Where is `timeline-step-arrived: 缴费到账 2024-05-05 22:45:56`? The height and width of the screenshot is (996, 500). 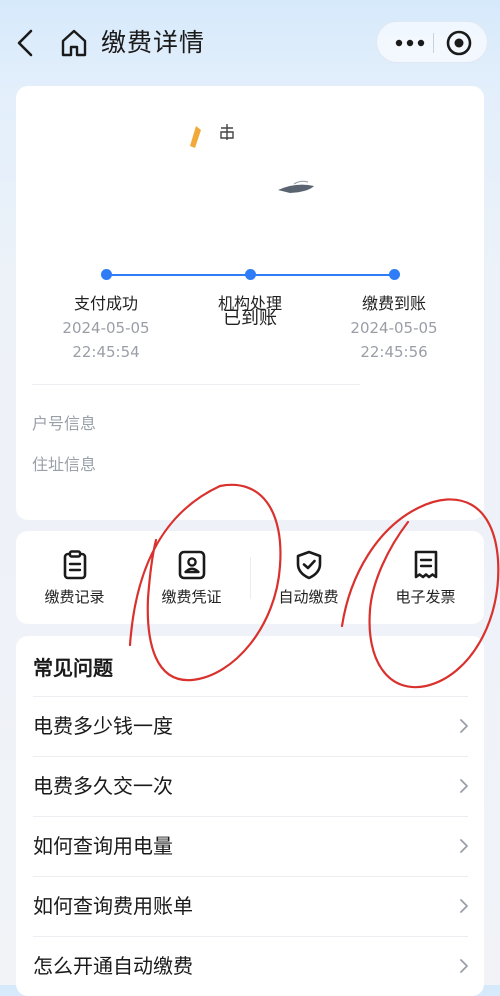
timeline-step-arrived: 缴费到账 2024-05-05 22:45:56 is located at coordinates (394, 328).